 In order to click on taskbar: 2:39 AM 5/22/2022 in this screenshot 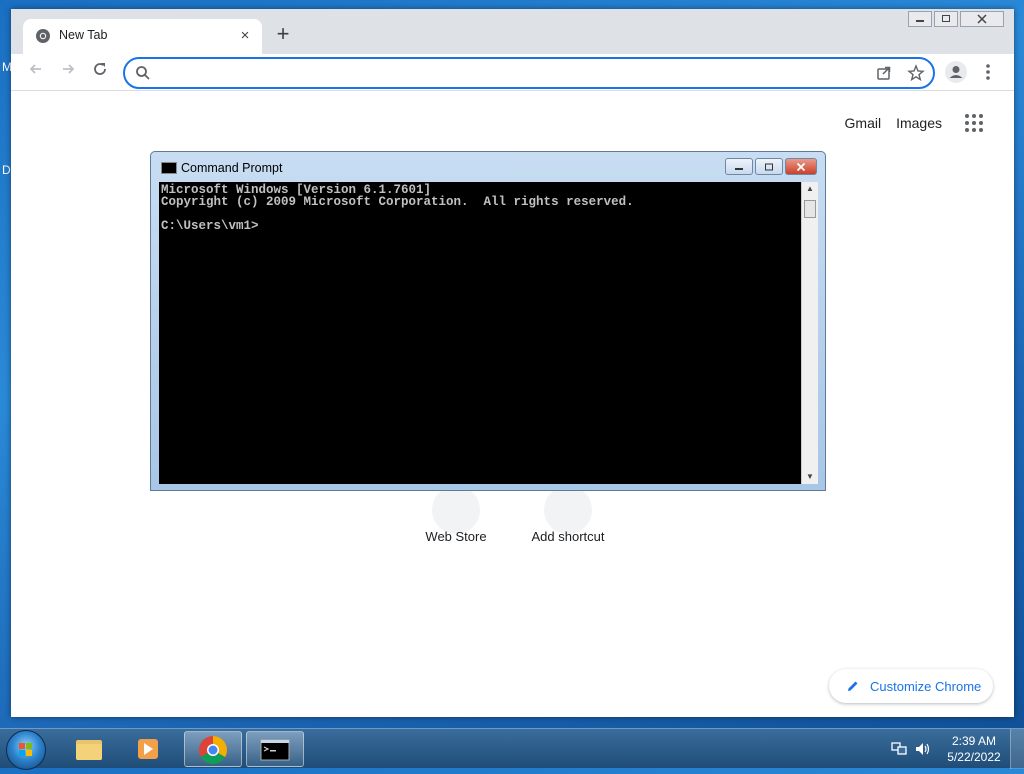, I will do `click(512, 749)`.